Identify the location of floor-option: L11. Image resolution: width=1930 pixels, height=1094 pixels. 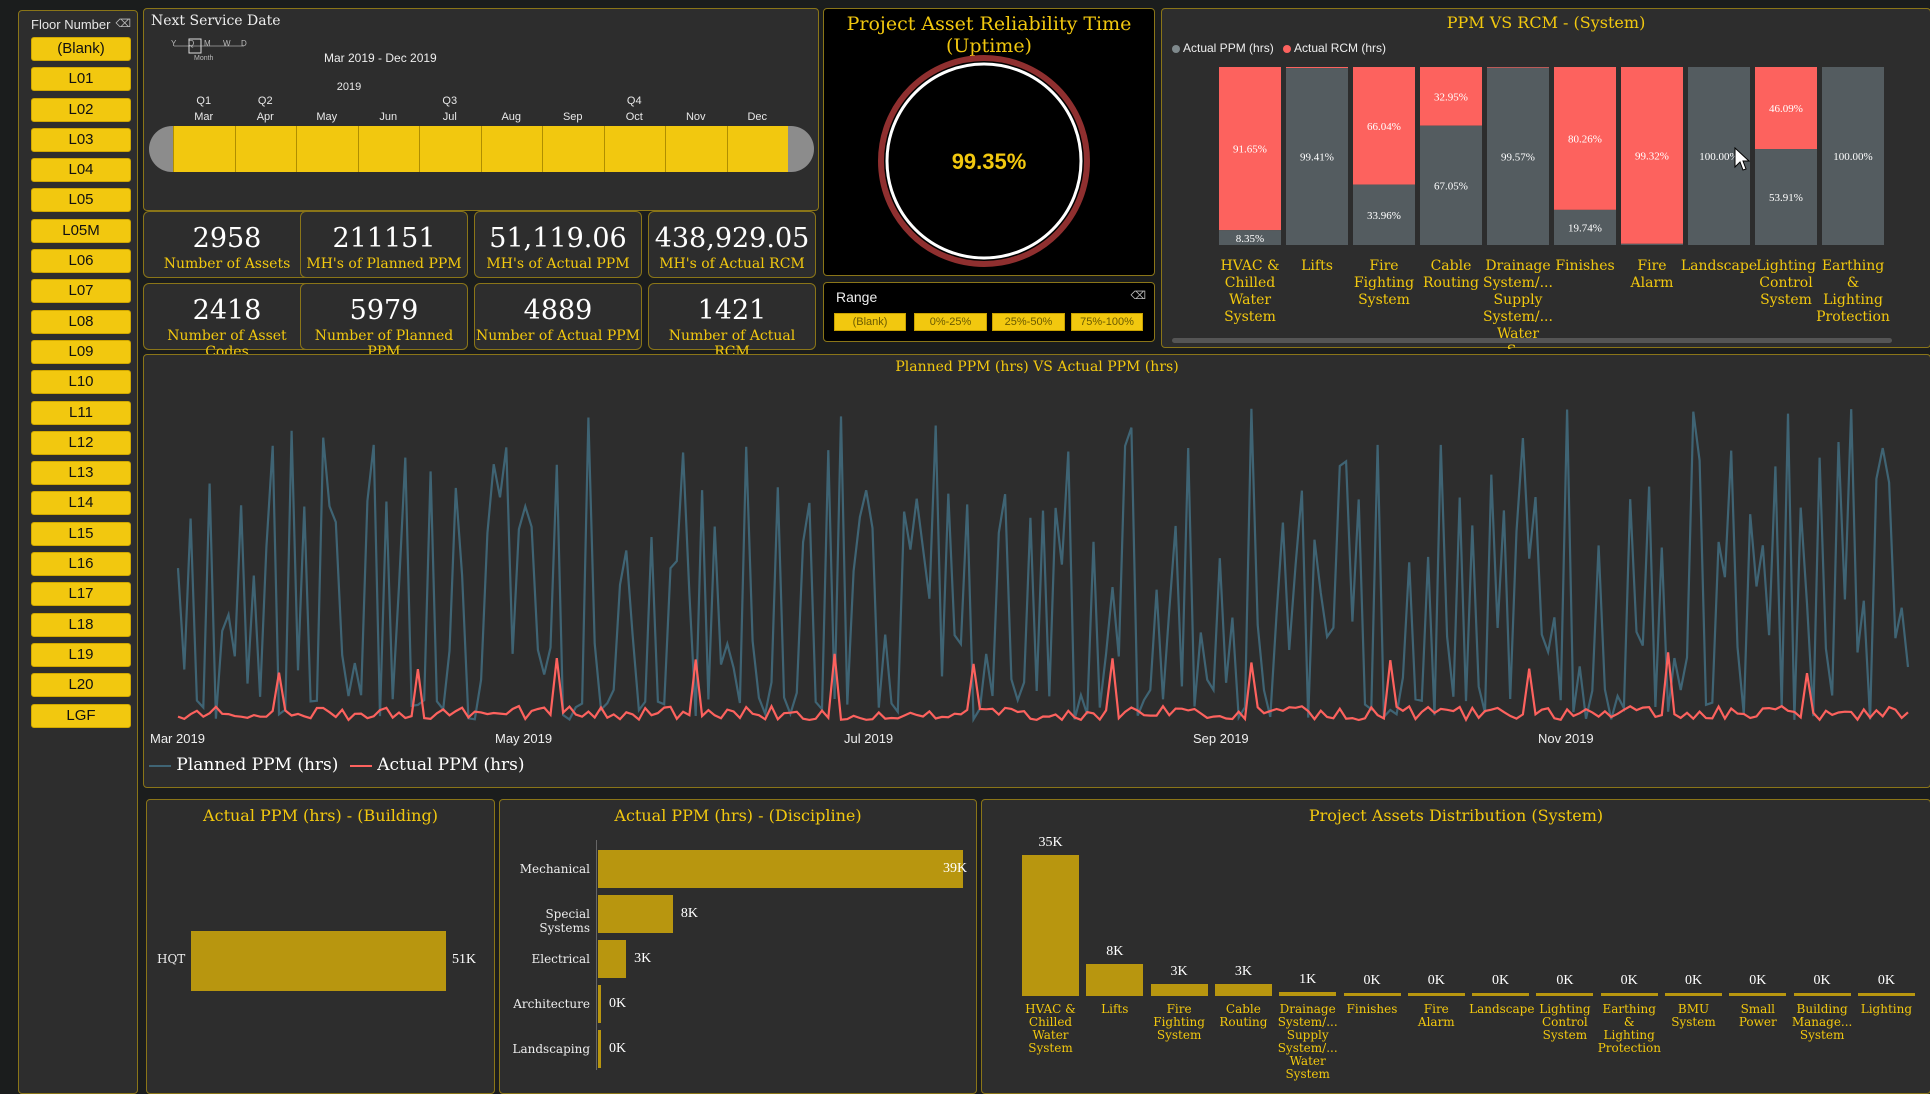
(81, 412).